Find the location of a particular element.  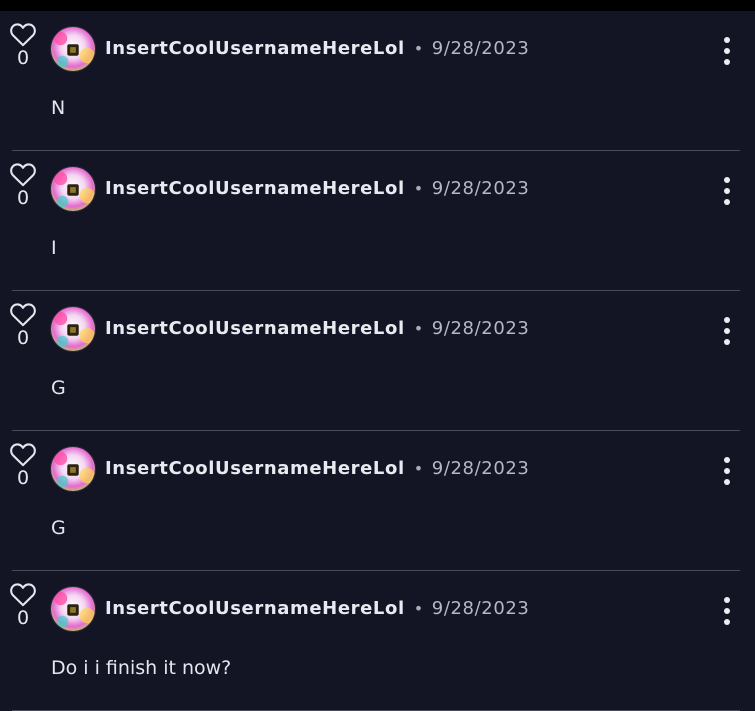

comment-text: Do i i finish it now? is located at coordinates (141, 668).